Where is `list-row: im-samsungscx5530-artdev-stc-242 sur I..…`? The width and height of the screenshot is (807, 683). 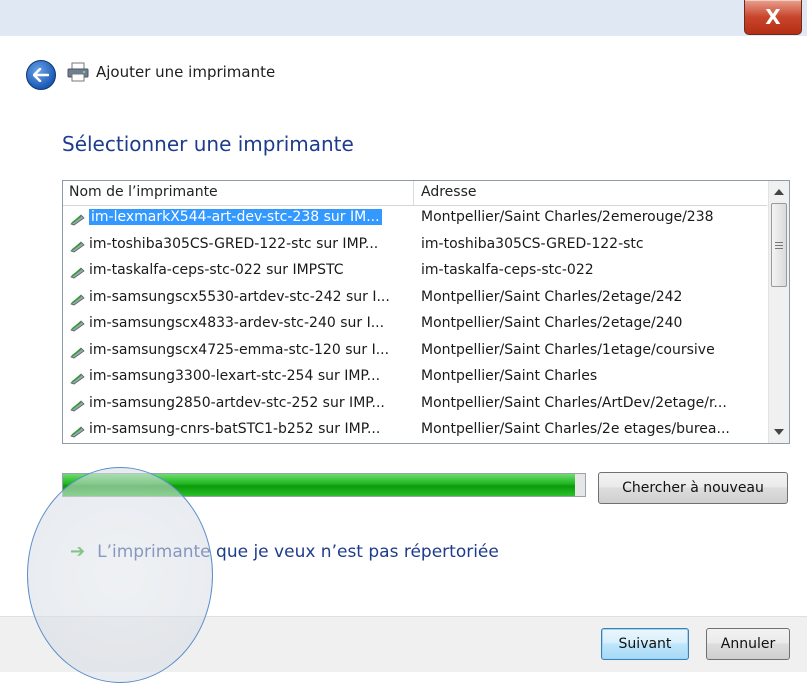
list-row: im-samsungscx5530-artdev-stc-242 sur I..… is located at coordinates (415, 299).